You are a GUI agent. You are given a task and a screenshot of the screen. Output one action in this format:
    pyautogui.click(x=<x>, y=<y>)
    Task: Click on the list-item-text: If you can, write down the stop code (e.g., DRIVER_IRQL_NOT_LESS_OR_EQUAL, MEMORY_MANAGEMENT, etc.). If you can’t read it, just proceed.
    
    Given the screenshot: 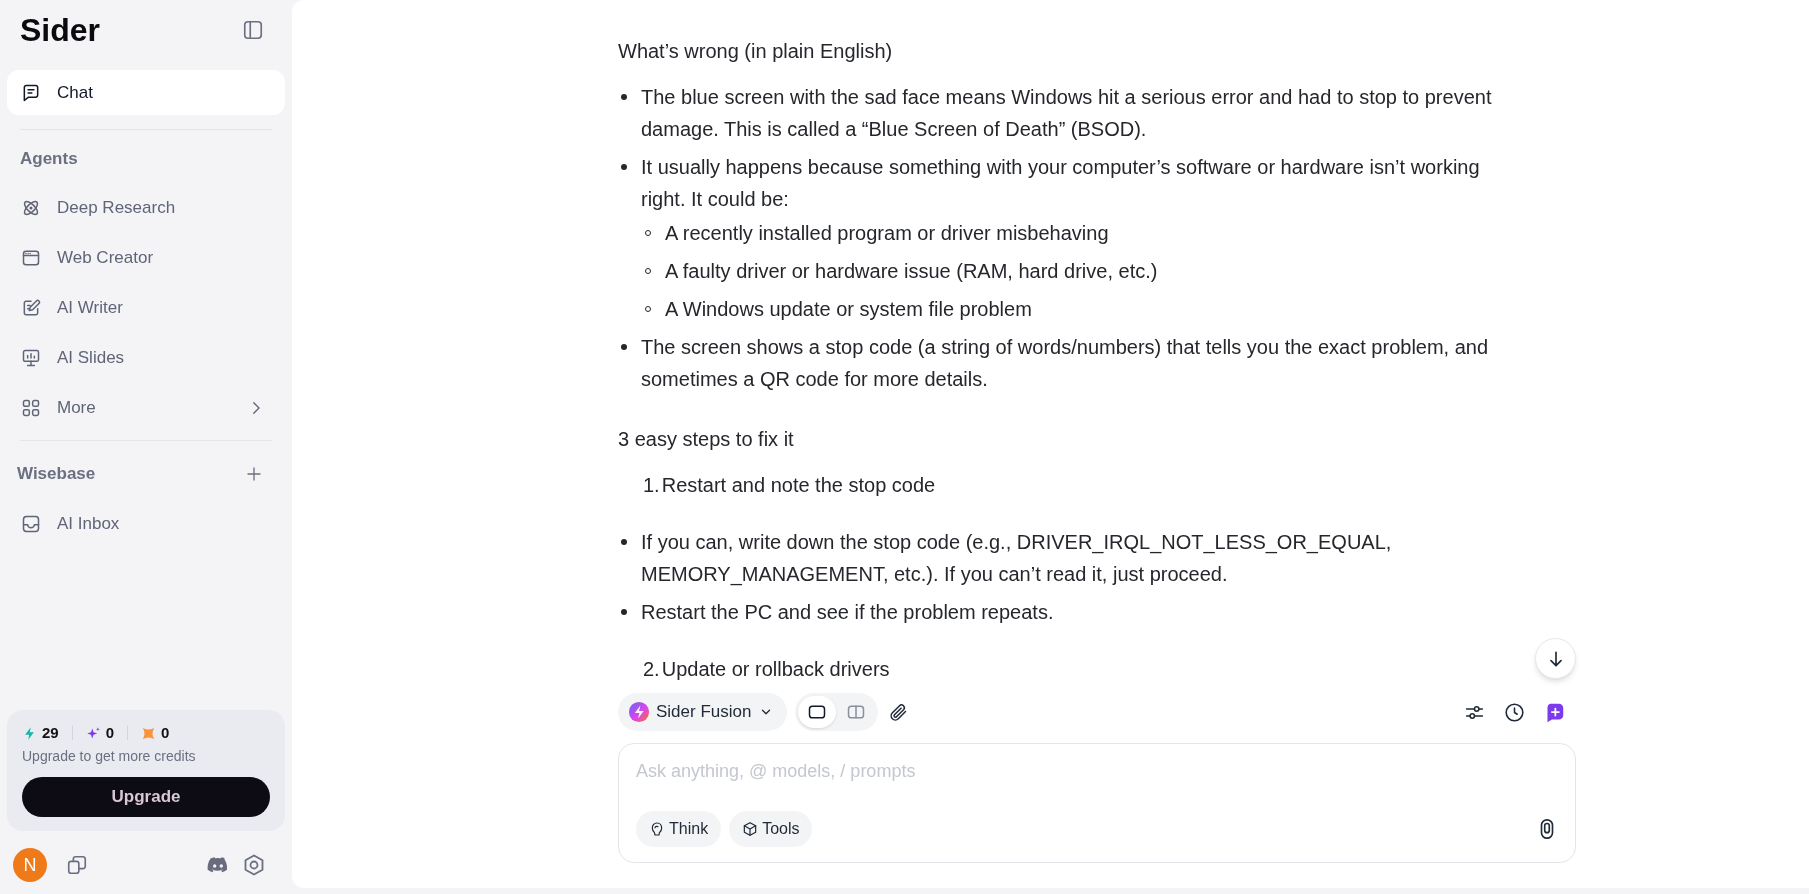 What is the action you would take?
    pyautogui.click(x=1017, y=559)
    